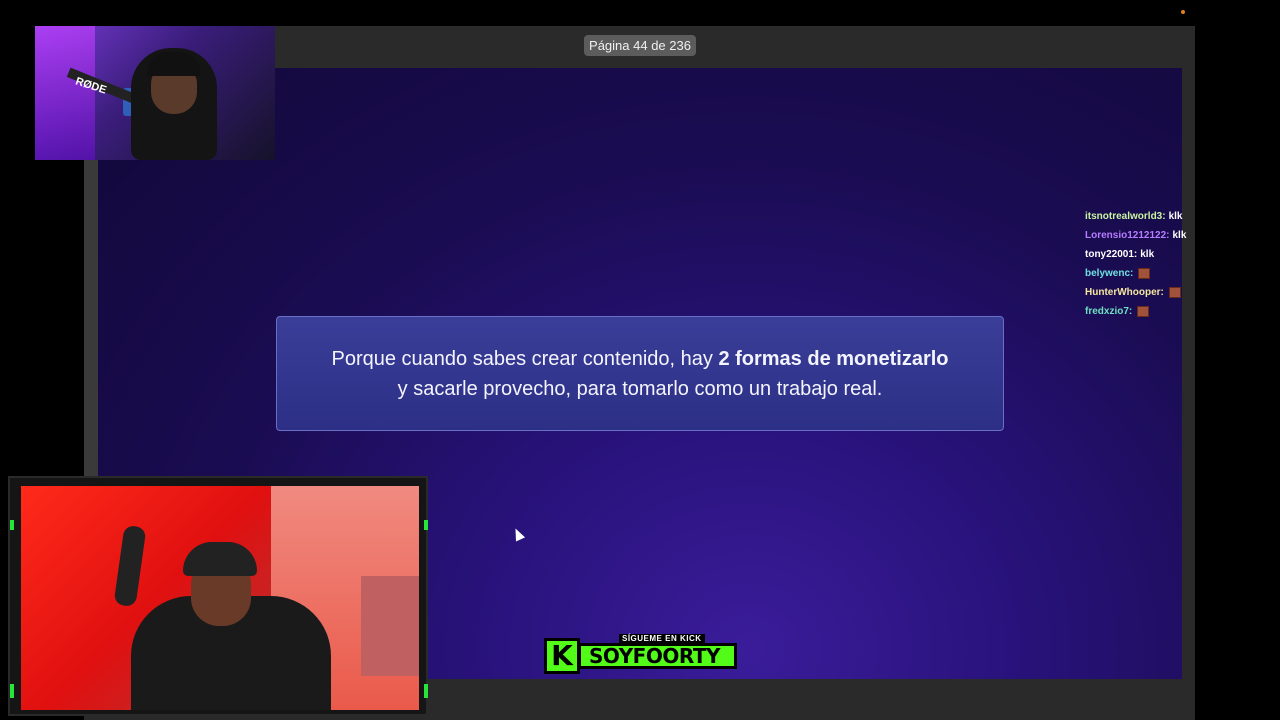 The image size is (1280, 720). Describe the element at coordinates (562, 656) in the screenshot. I see `kick-logo-icon: K` at that location.